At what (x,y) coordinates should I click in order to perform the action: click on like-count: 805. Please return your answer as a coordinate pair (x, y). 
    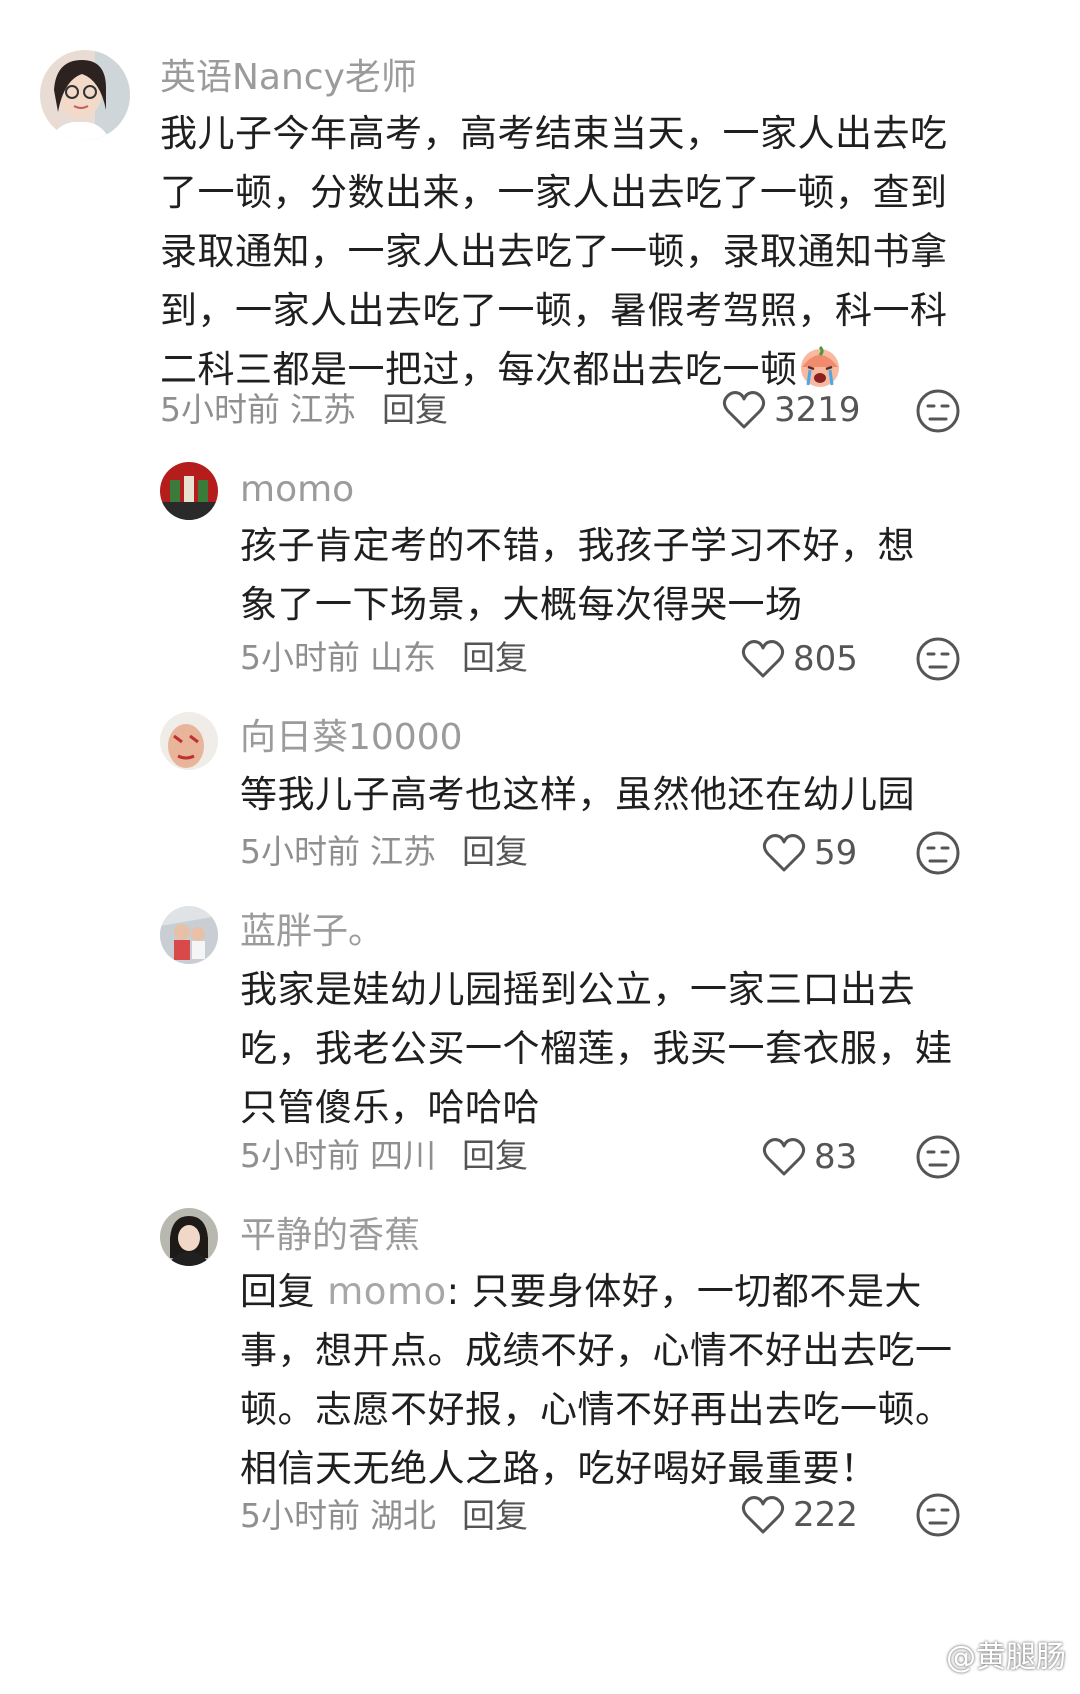
    Looking at the image, I should click on (825, 659).